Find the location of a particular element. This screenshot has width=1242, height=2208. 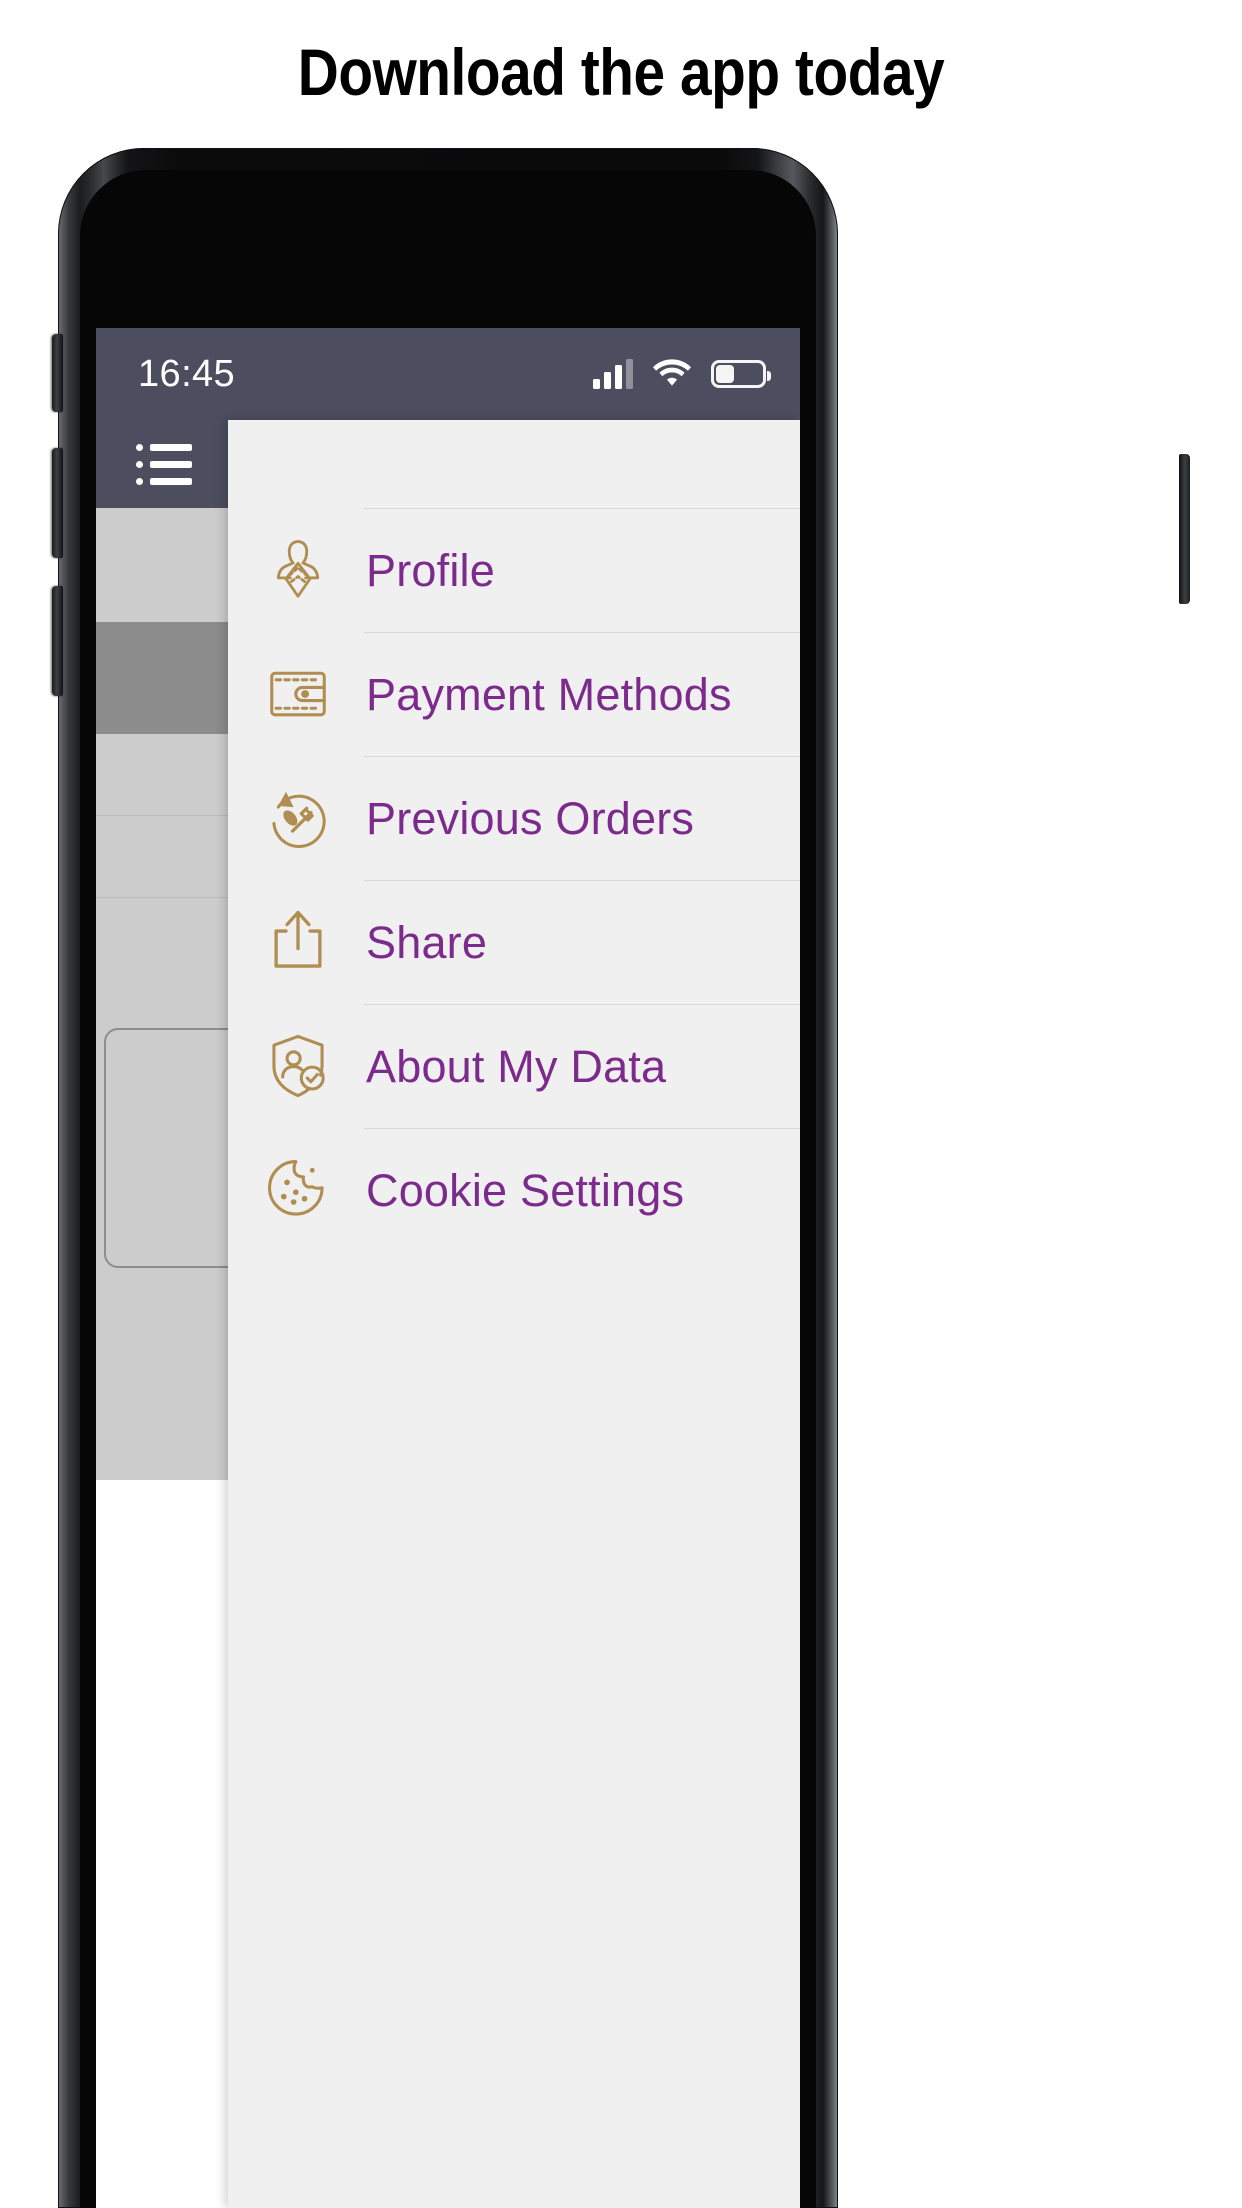

cookie-icon is located at coordinates (298, 1190).